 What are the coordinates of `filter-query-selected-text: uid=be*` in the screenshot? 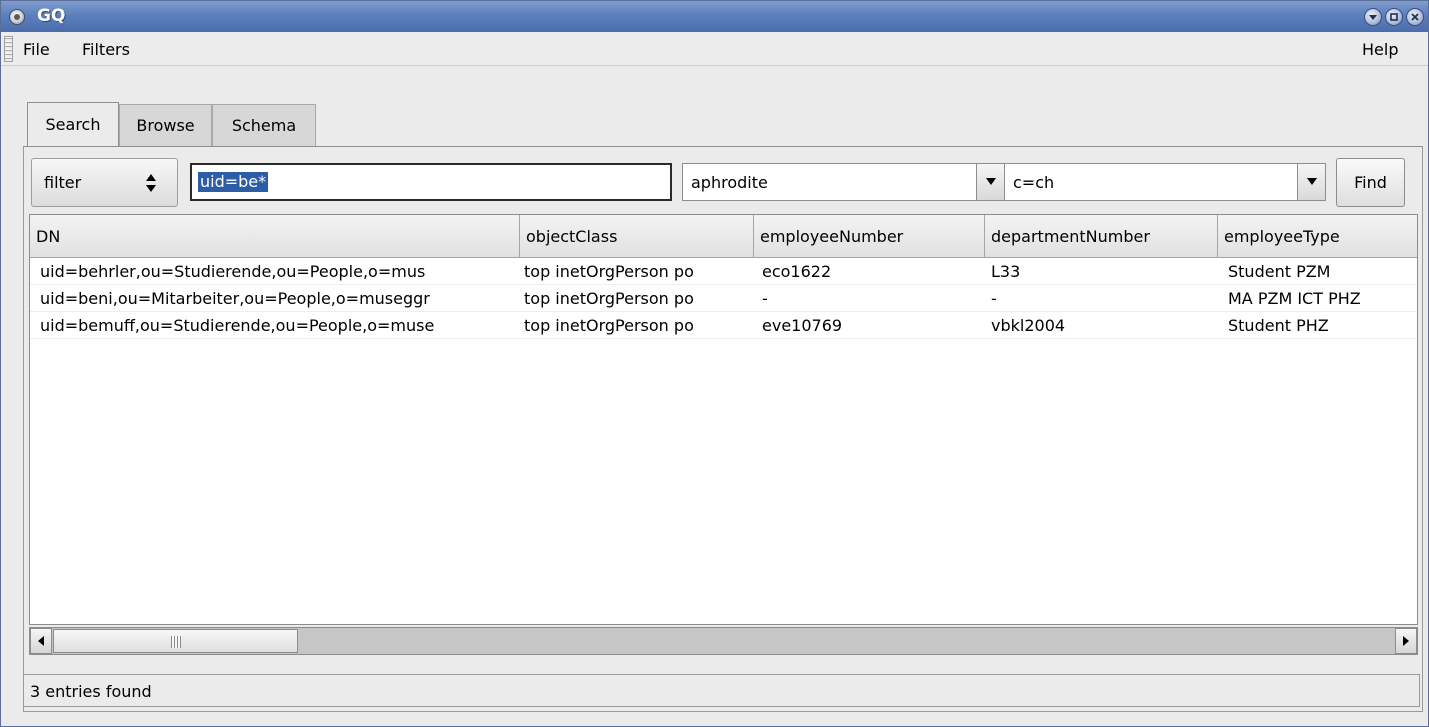 It's located at (233, 182).